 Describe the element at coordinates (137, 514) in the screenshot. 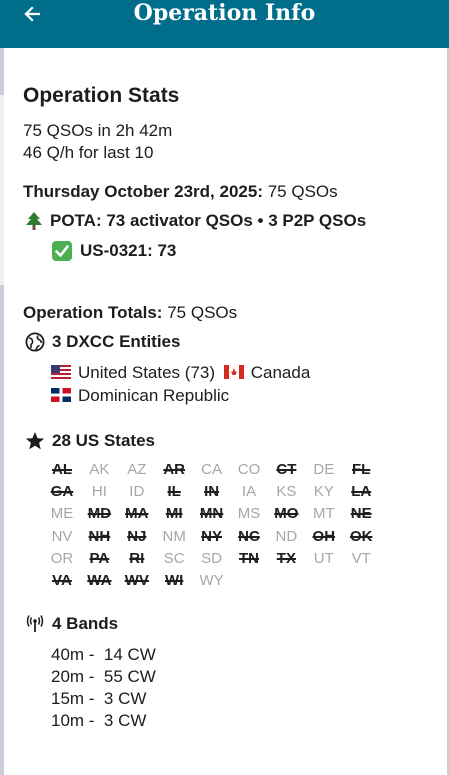

I see `state-ma: MA` at that location.